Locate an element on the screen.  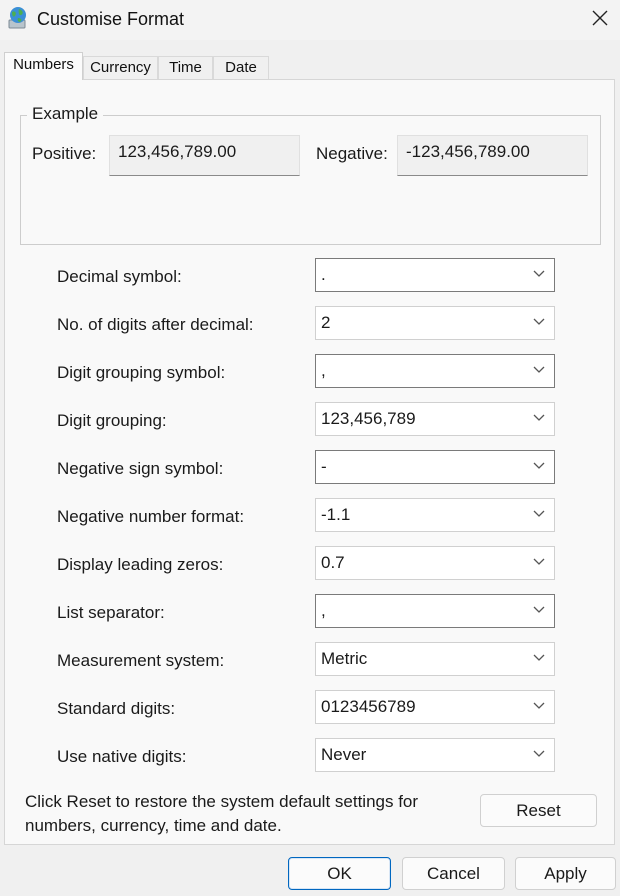
globe-icon is located at coordinates (18, 18).